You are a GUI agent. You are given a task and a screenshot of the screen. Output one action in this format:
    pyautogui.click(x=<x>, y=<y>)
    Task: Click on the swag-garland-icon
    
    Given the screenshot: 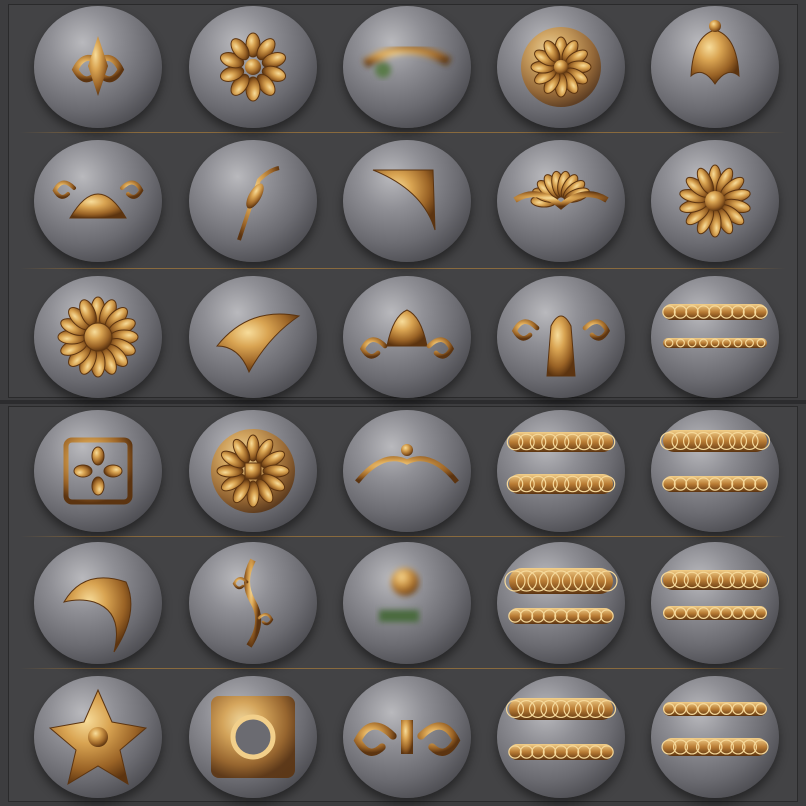 What is the action you would take?
    pyautogui.click(x=407, y=464)
    